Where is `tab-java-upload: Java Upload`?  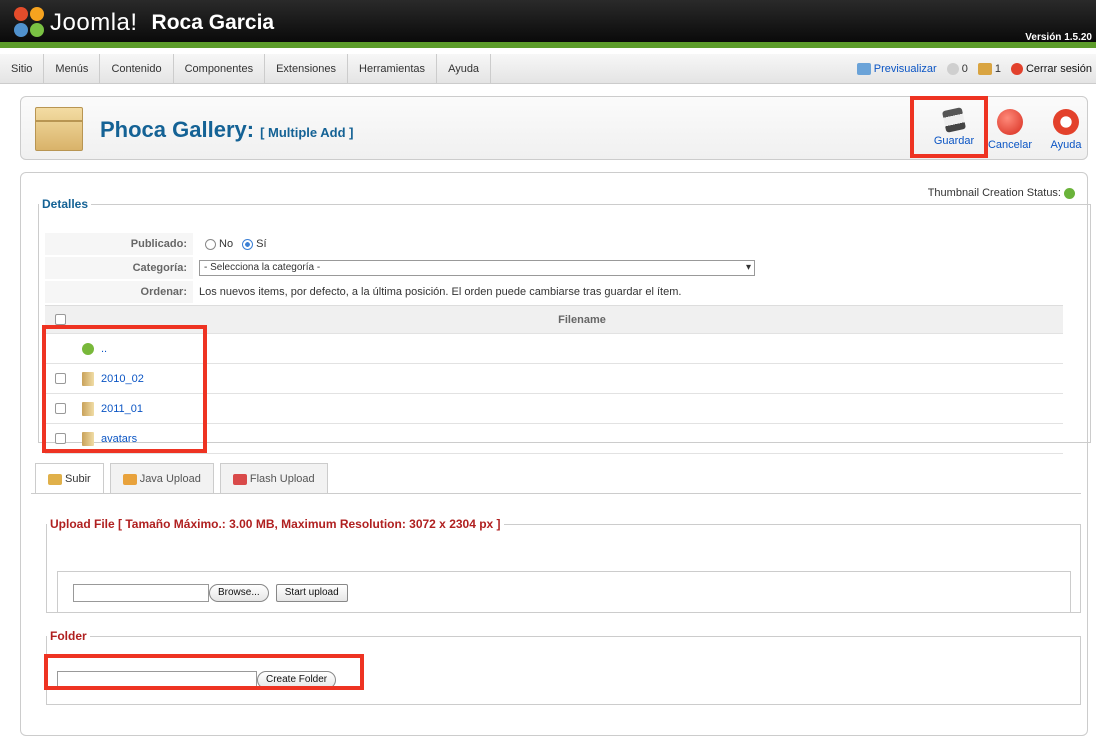 tab-java-upload: Java Upload is located at coordinates (161, 478).